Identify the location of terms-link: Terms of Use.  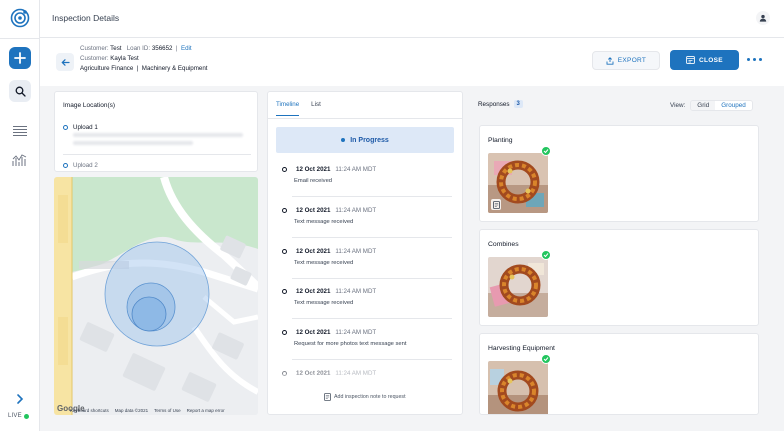
(167, 410).